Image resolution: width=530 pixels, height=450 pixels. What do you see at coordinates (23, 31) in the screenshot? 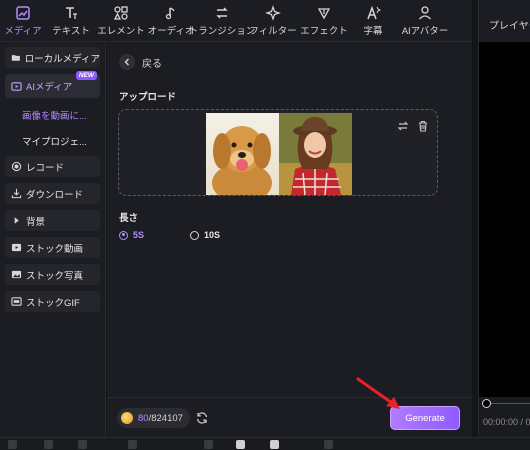
I see `tab-media-label: メディア` at bounding box center [23, 31].